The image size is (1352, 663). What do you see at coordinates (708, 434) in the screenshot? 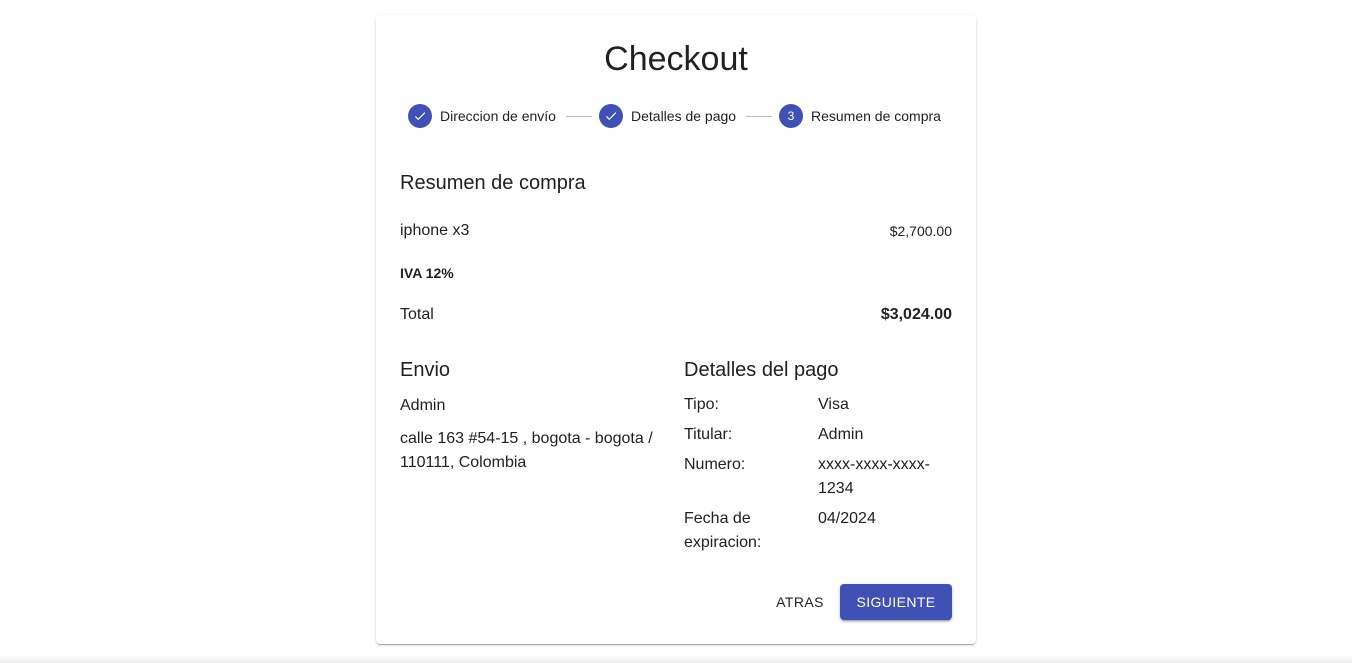
I see `payment-label: Titular:` at bounding box center [708, 434].